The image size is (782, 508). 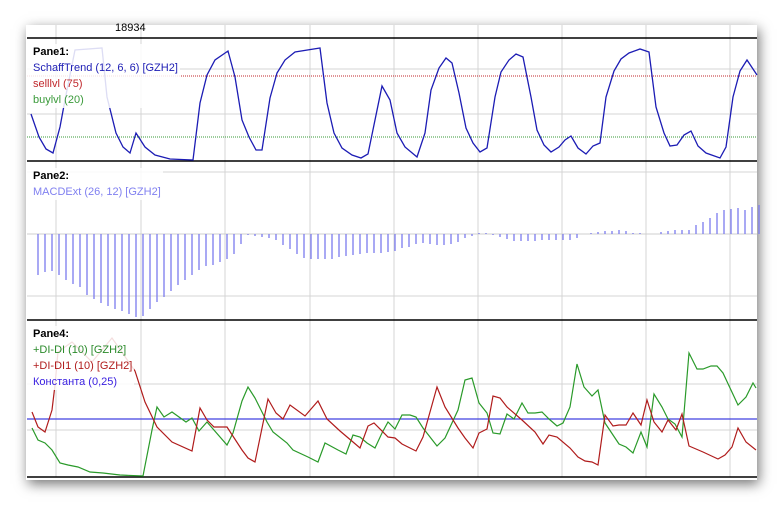 What do you see at coordinates (82, 366) in the screenshot?
I see `legend-di-di1: +DI-DI1 (10) [GZH2]` at bounding box center [82, 366].